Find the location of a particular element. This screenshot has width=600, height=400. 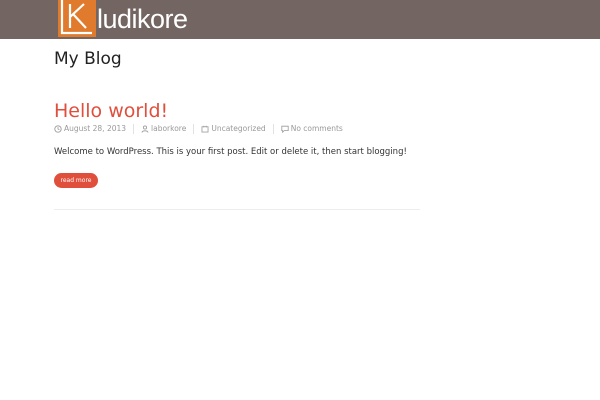

logo-mark-icon is located at coordinates (77, 18).